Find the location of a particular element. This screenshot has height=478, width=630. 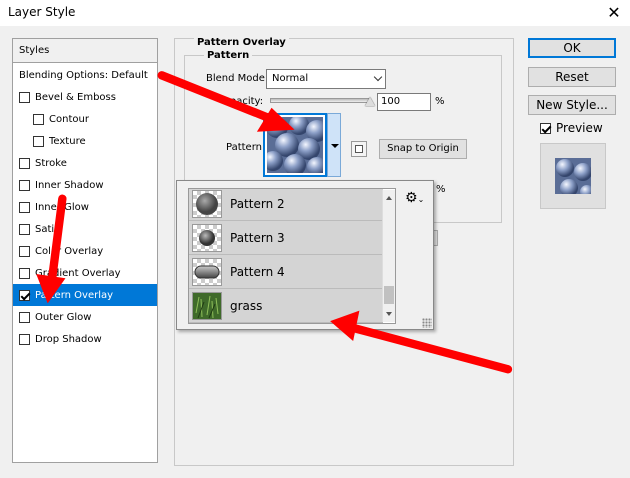

sidebar-item-label: Blending Options: Default is located at coordinates (83, 75).